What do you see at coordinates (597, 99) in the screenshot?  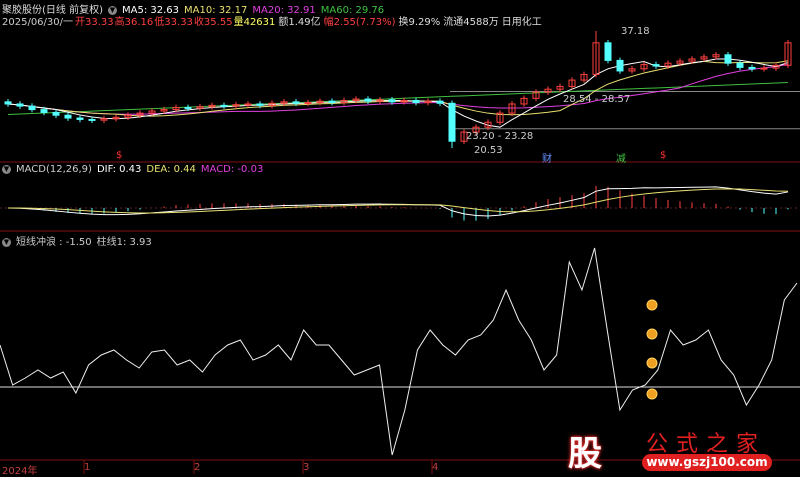 I see `zone-upper-label: 28.54 - 28.57` at bounding box center [597, 99].